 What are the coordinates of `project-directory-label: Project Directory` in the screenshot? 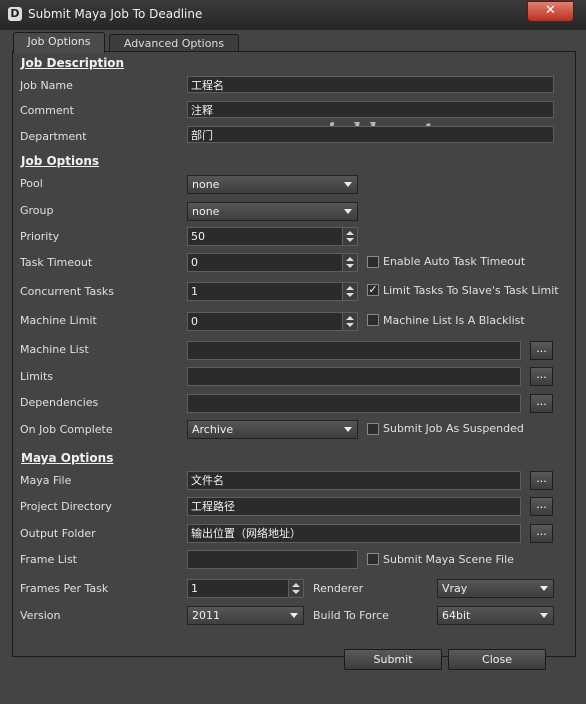 It's located at (66, 506).